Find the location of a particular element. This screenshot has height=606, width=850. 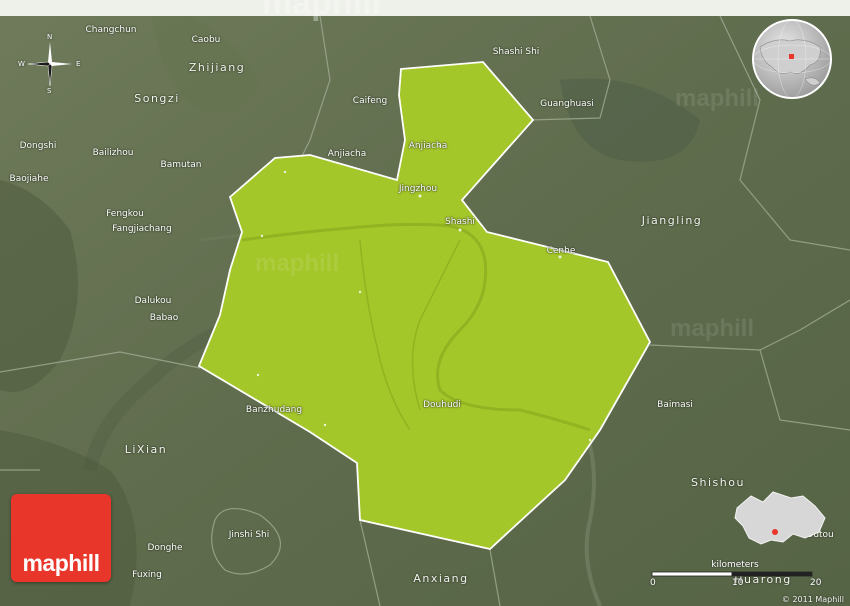

globe-locator-icon is located at coordinates (792, 59).